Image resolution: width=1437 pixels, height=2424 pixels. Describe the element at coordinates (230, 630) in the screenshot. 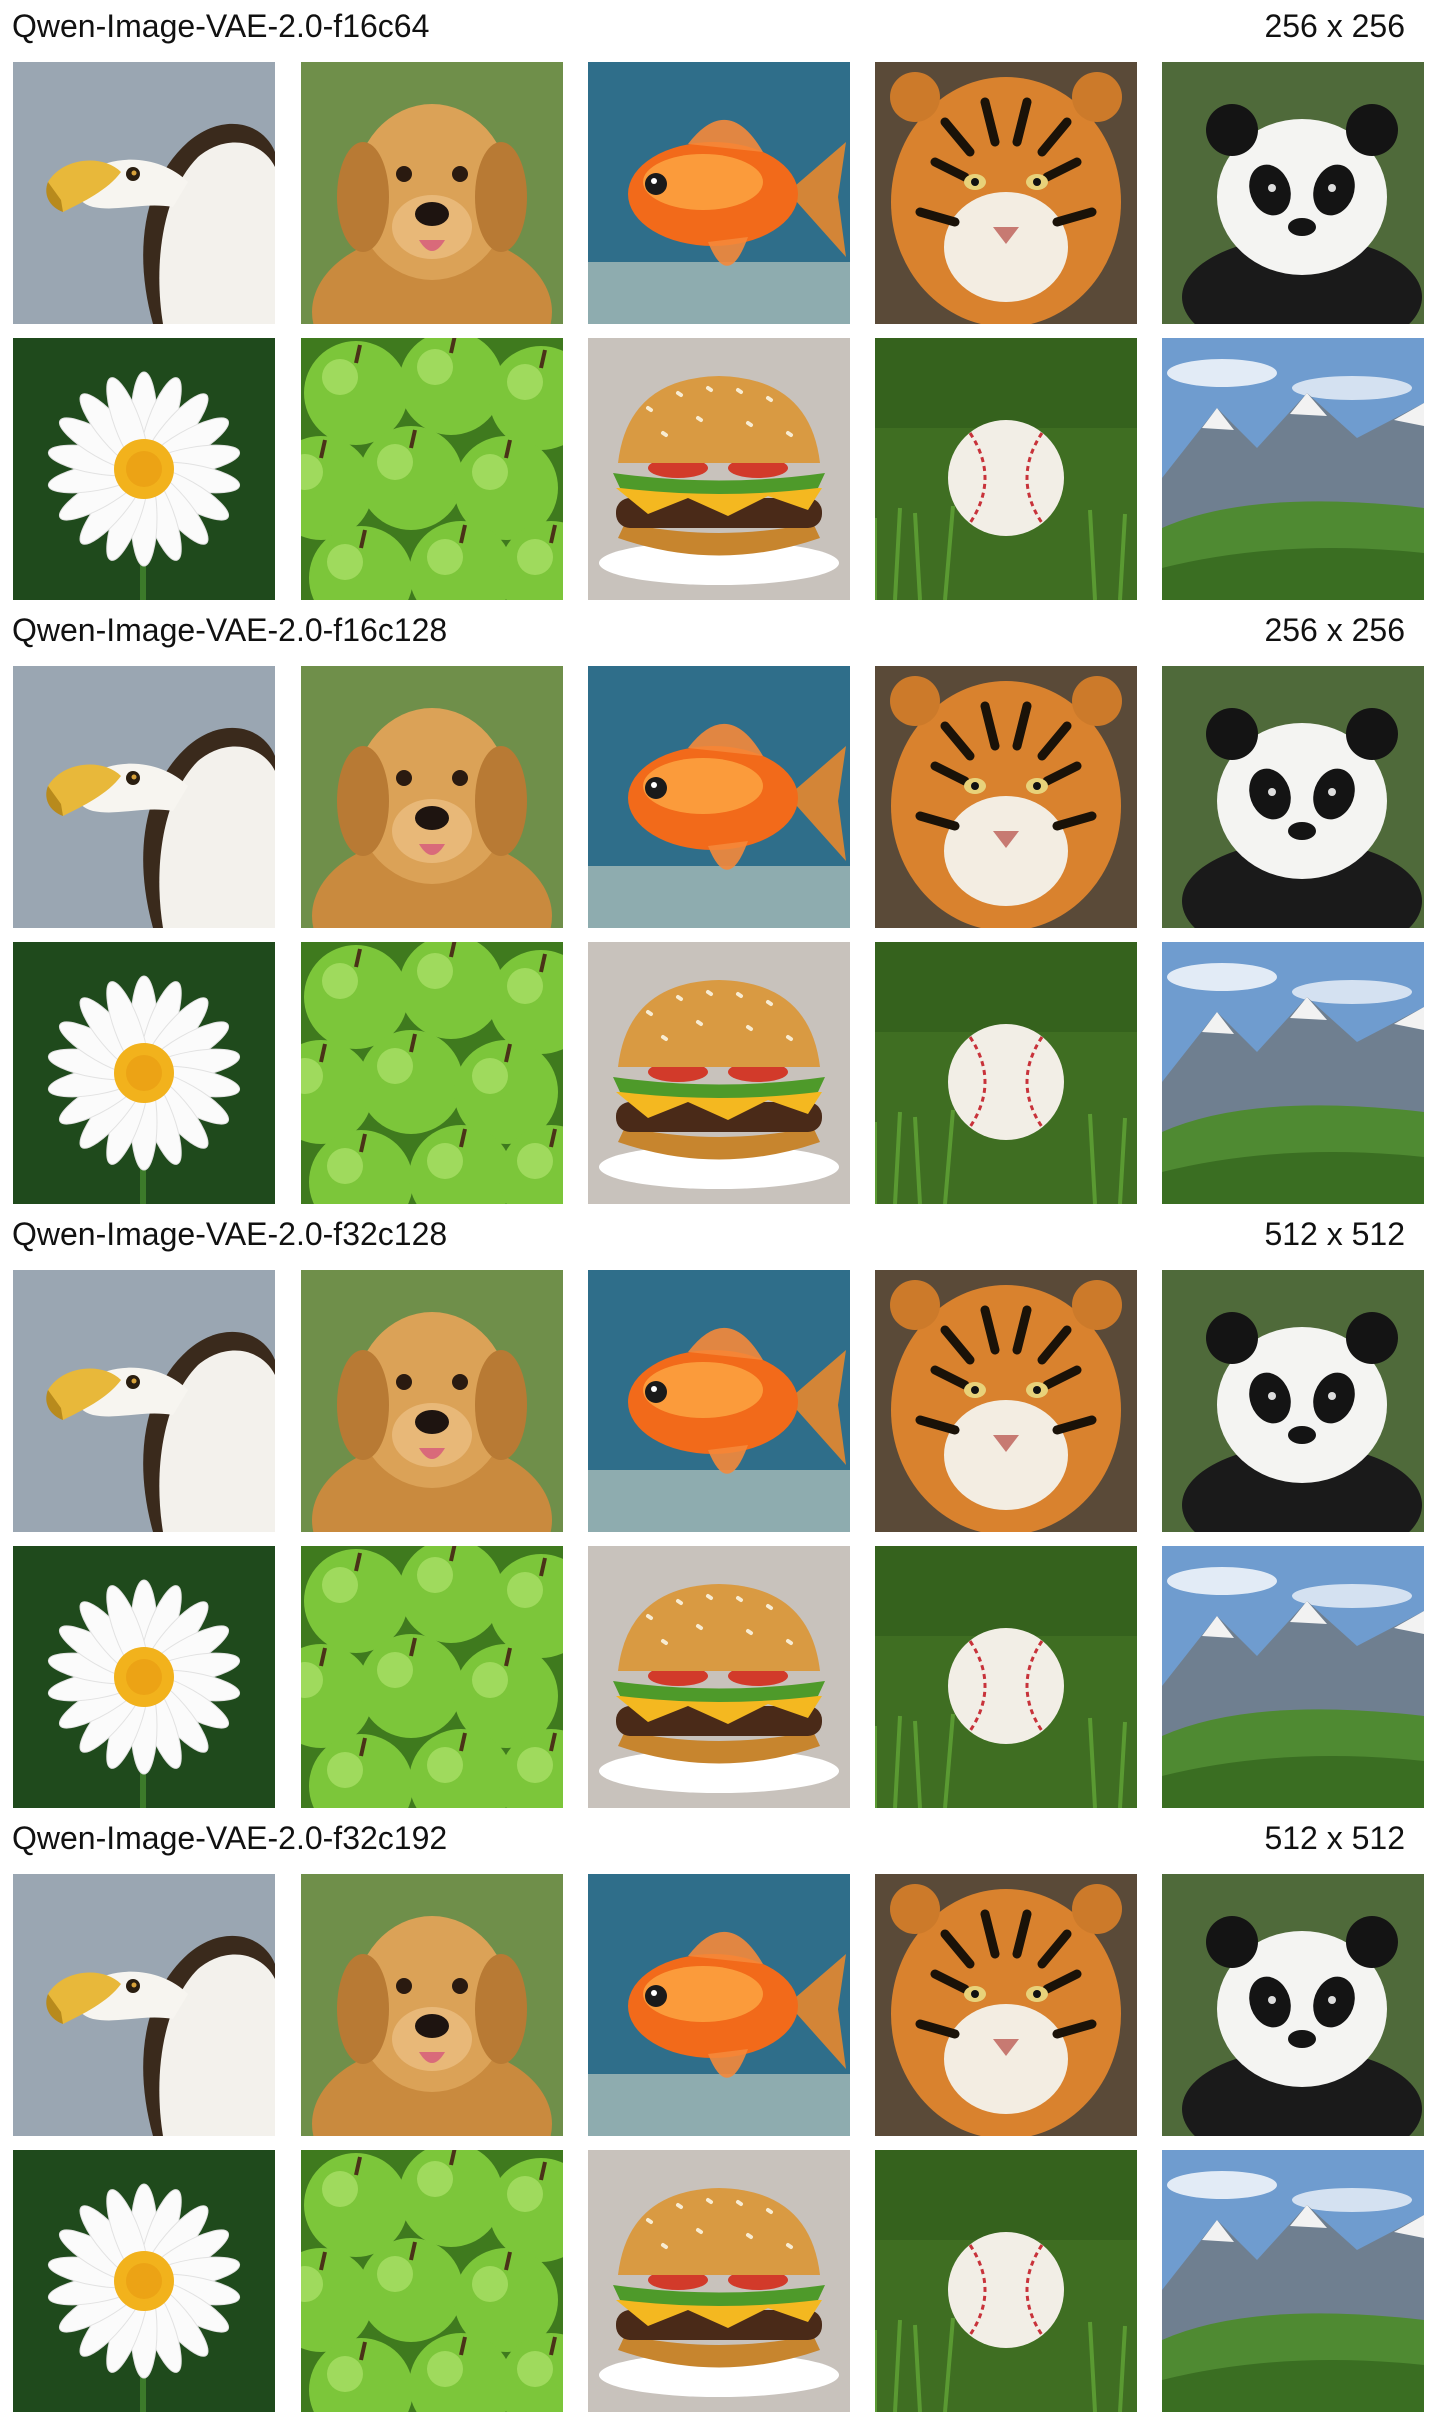

I see `model-name: Qwen-Image-VAE-2.0-f16c128` at that location.